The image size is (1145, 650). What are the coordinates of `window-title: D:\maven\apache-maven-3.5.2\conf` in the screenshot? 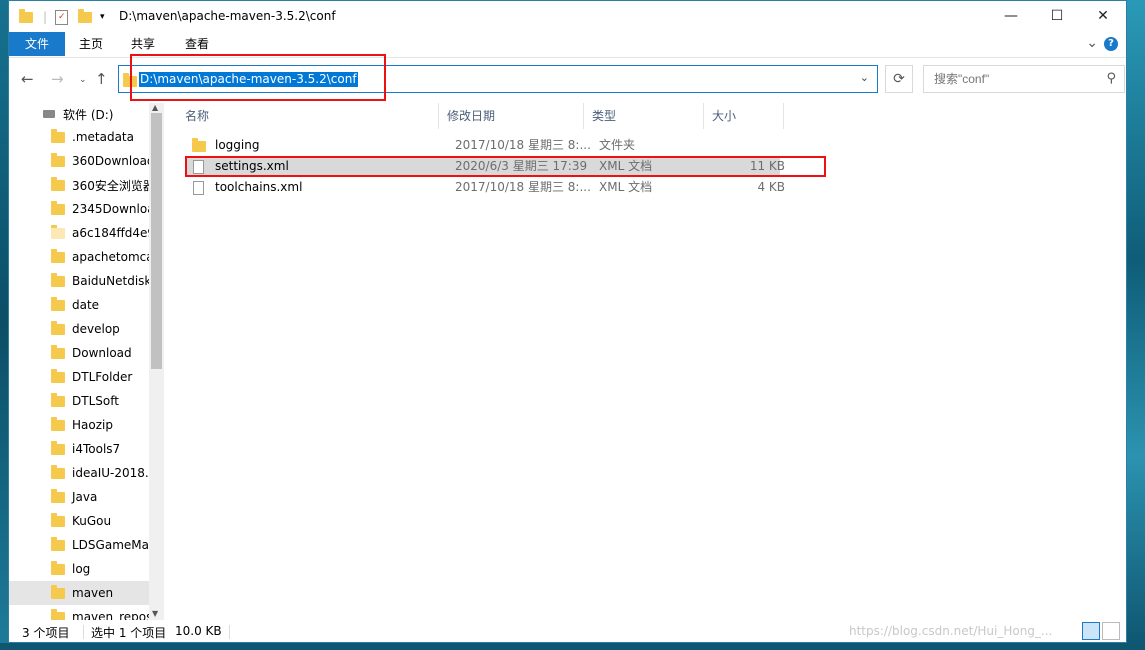 It's located at (227, 16).